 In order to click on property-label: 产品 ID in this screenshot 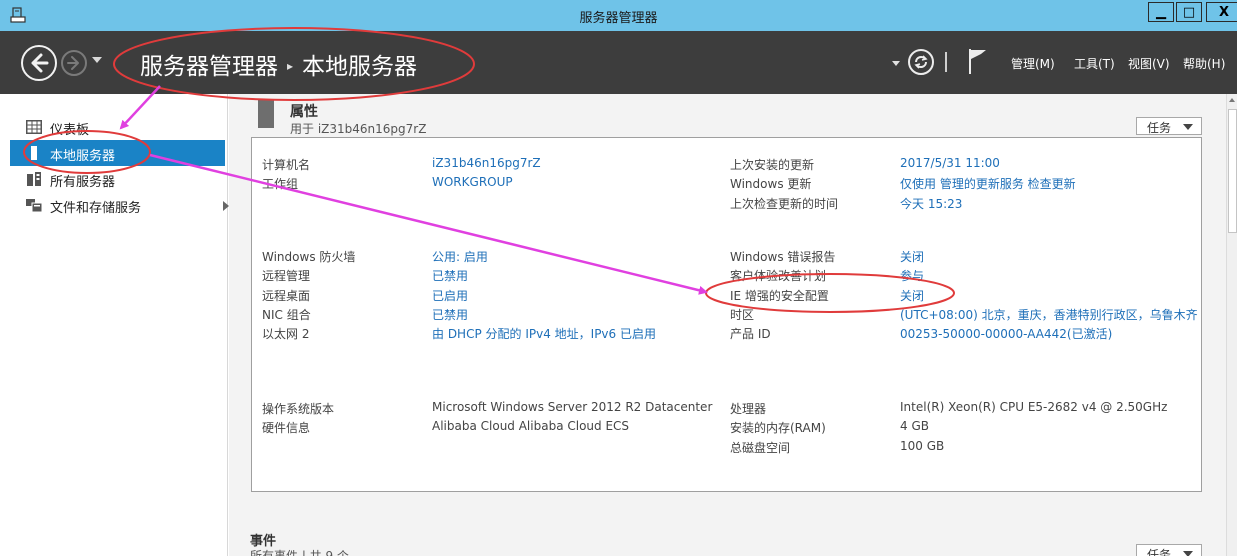, I will do `click(750, 334)`.